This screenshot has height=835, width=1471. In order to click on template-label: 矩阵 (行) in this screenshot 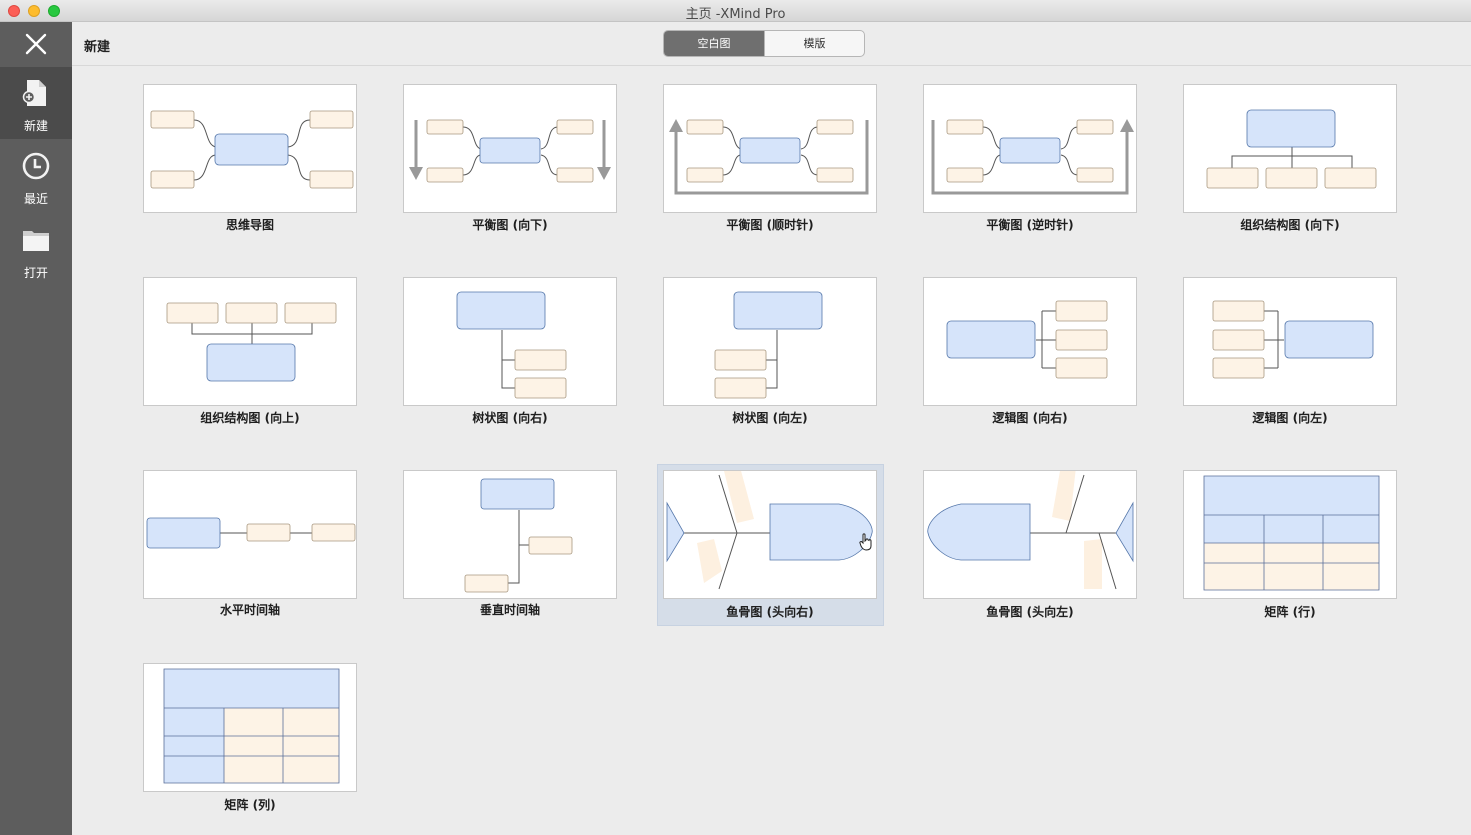, I will do `click(1290, 612)`.